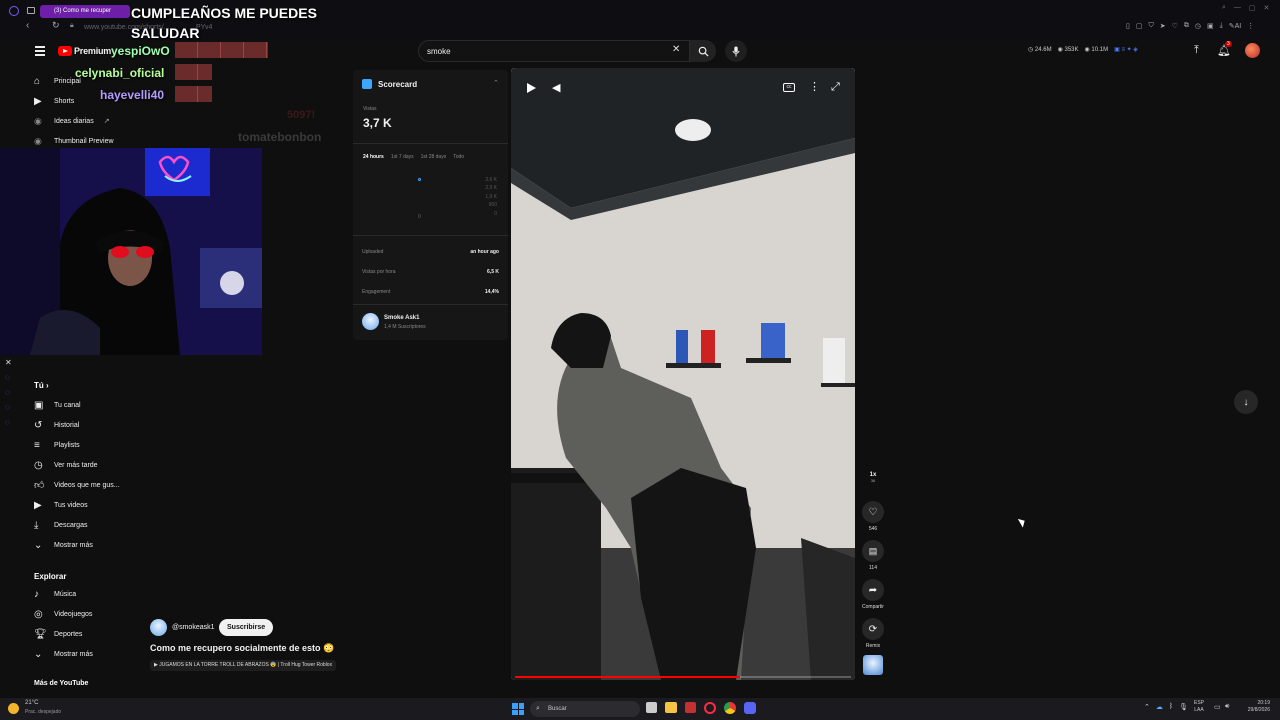 This screenshot has height=720, width=1280. What do you see at coordinates (1246, 402) in the screenshot?
I see `next-short-button: ↓` at bounding box center [1246, 402].